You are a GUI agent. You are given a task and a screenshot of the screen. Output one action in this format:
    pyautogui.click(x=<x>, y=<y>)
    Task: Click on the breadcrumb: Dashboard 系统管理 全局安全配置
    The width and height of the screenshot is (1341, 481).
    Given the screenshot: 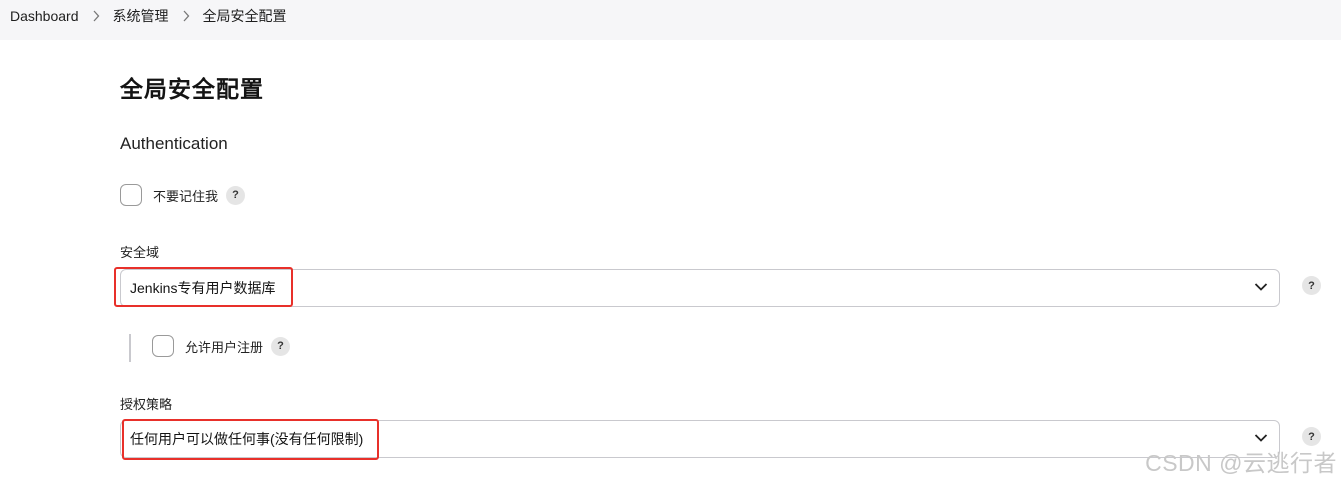 What is the action you would take?
    pyautogui.click(x=670, y=20)
    